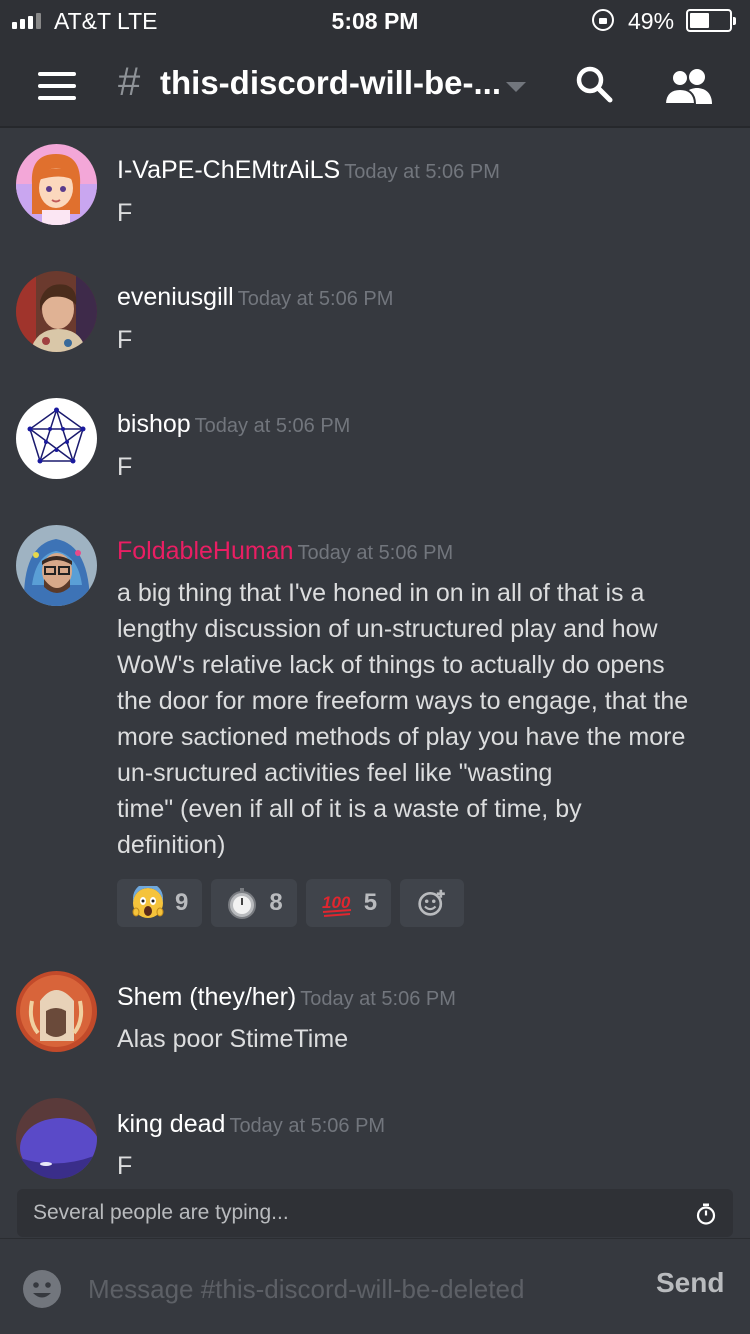 Image resolution: width=750 pixels, height=1334 pixels. I want to click on reaction-screaming-face: 9, so click(160, 903).